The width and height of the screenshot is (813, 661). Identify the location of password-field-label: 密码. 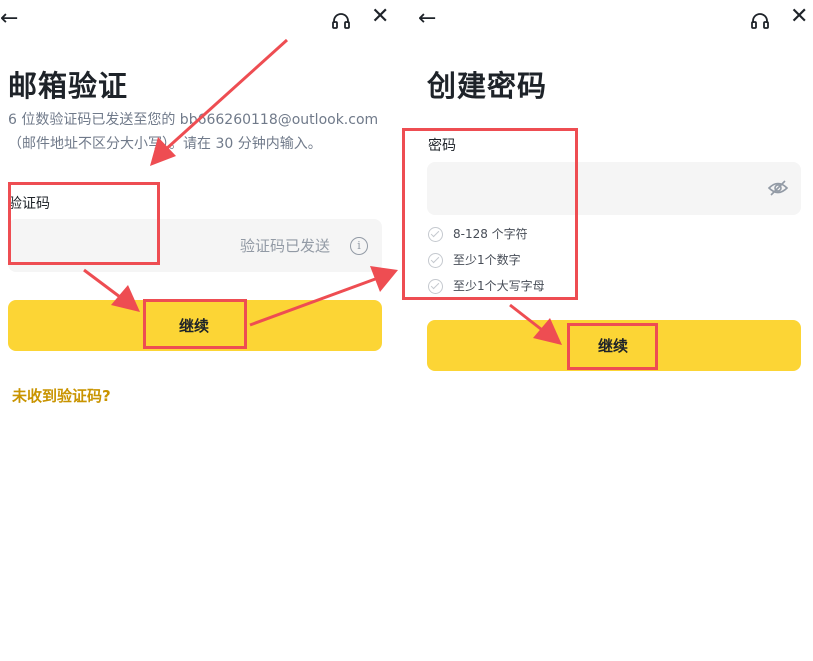
(442, 146).